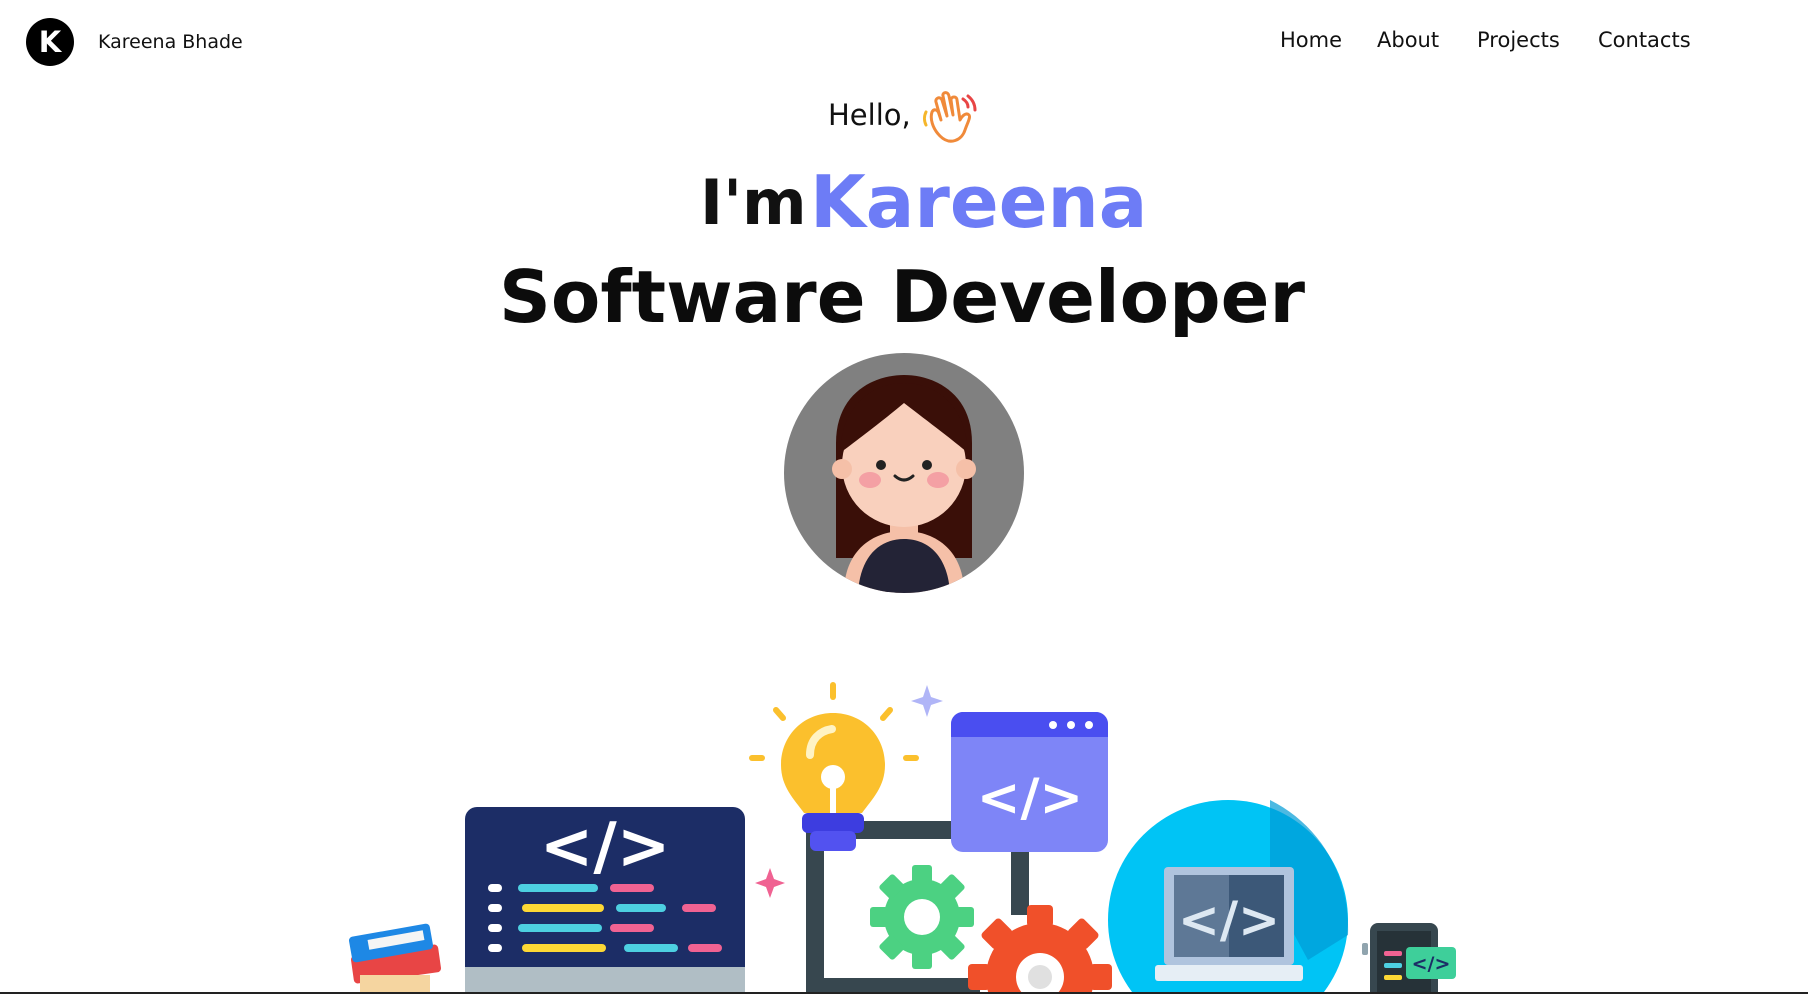  What do you see at coordinates (902, 297) in the screenshot?
I see `role-title: Software Developer` at bounding box center [902, 297].